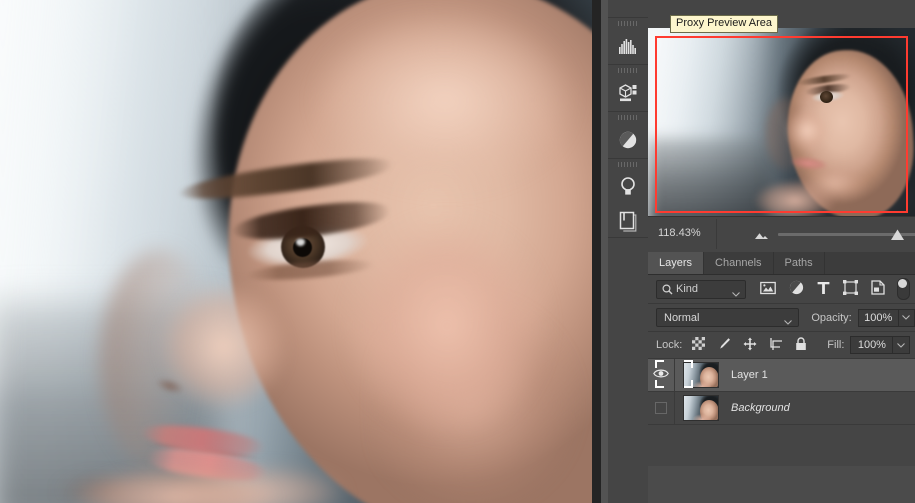 The image size is (915, 503). What do you see at coordinates (878, 289) in the screenshot?
I see `smart-object-filter-icon` at bounding box center [878, 289].